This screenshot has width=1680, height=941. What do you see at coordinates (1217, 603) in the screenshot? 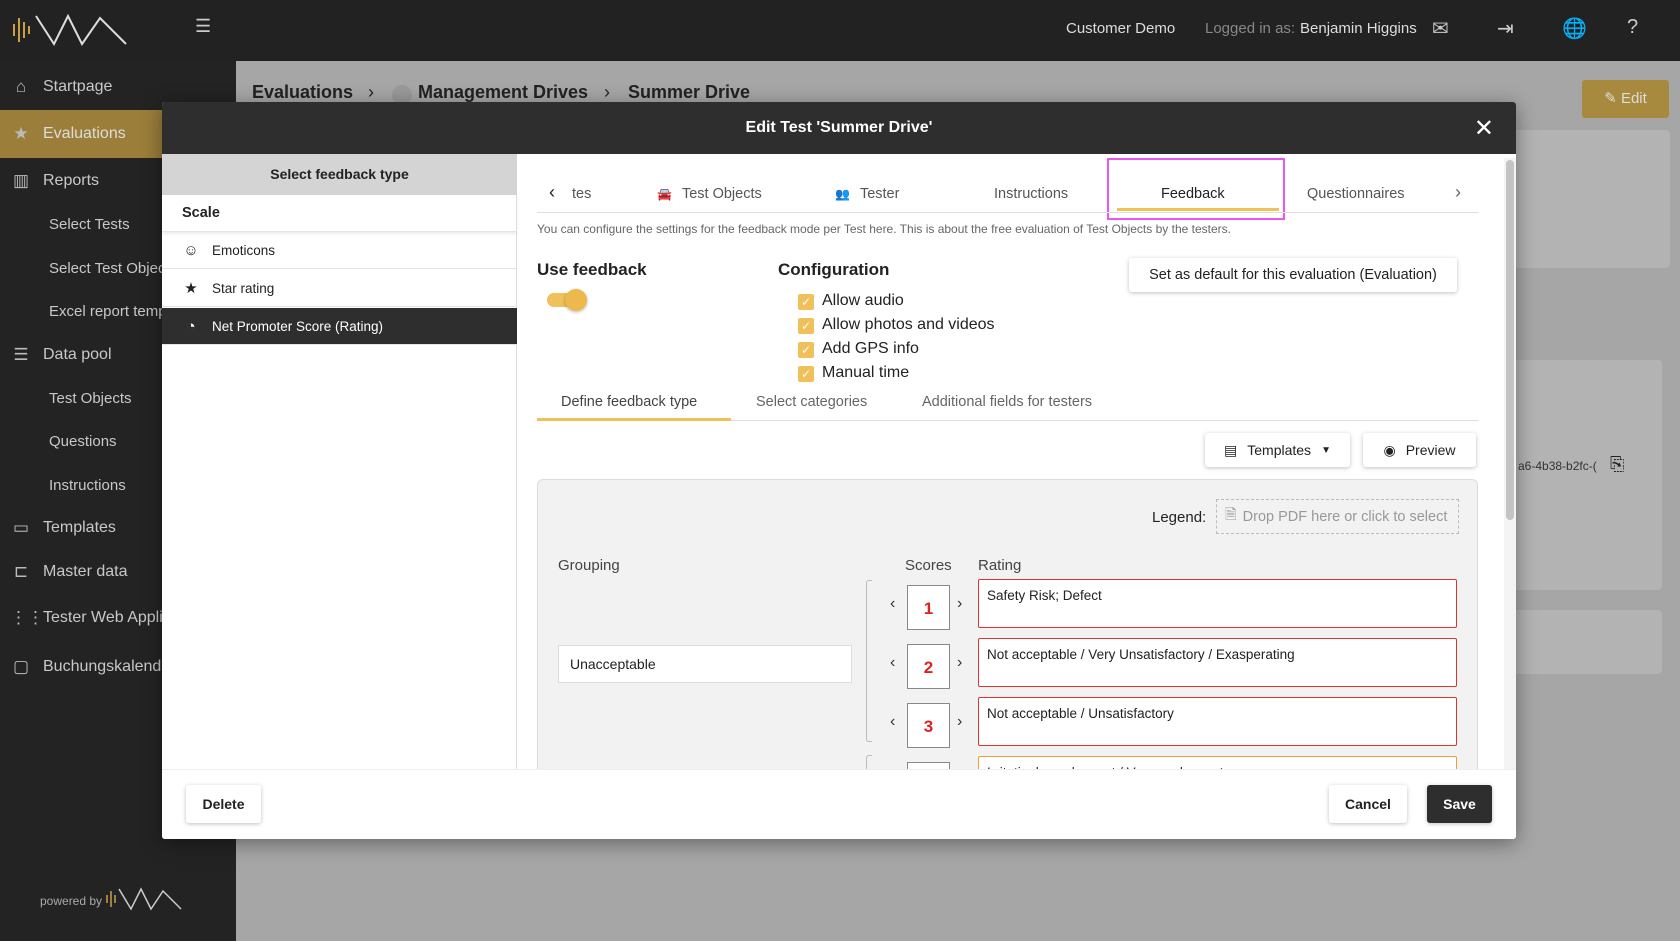
I see `rating-textarea: Safety Risk; Defect` at bounding box center [1217, 603].